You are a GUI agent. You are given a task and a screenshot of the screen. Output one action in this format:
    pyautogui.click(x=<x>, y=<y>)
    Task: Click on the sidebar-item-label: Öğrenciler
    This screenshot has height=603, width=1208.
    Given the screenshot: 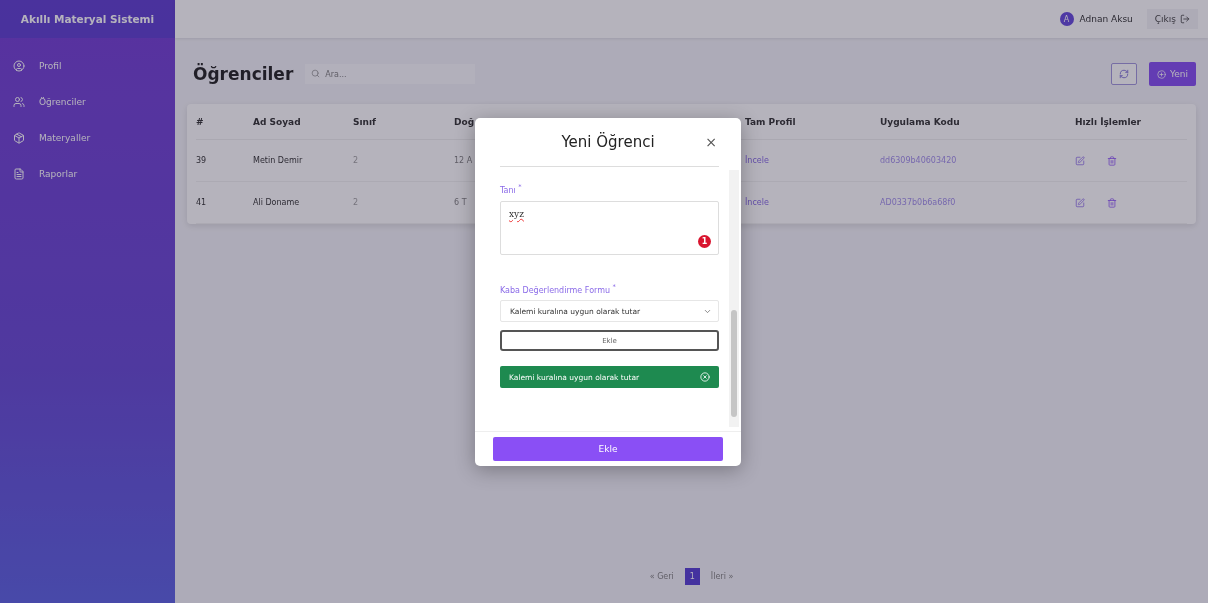 What is the action you would take?
    pyautogui.click(x=62, y=102)
    